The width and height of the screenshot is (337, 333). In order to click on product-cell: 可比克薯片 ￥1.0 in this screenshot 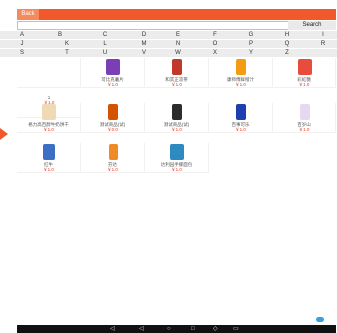, I will do `click(113, 73)`.